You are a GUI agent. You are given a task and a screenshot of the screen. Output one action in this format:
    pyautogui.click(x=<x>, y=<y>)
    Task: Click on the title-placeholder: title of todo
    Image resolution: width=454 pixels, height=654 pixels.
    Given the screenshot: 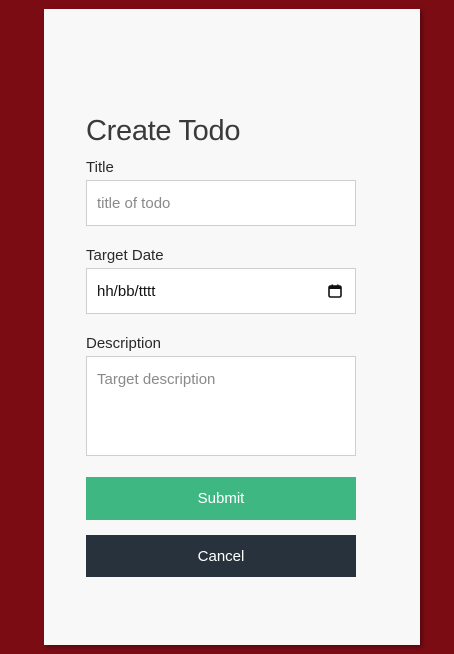 What is the action you would take?
    pyautogui.click(x=134, y=203)
    